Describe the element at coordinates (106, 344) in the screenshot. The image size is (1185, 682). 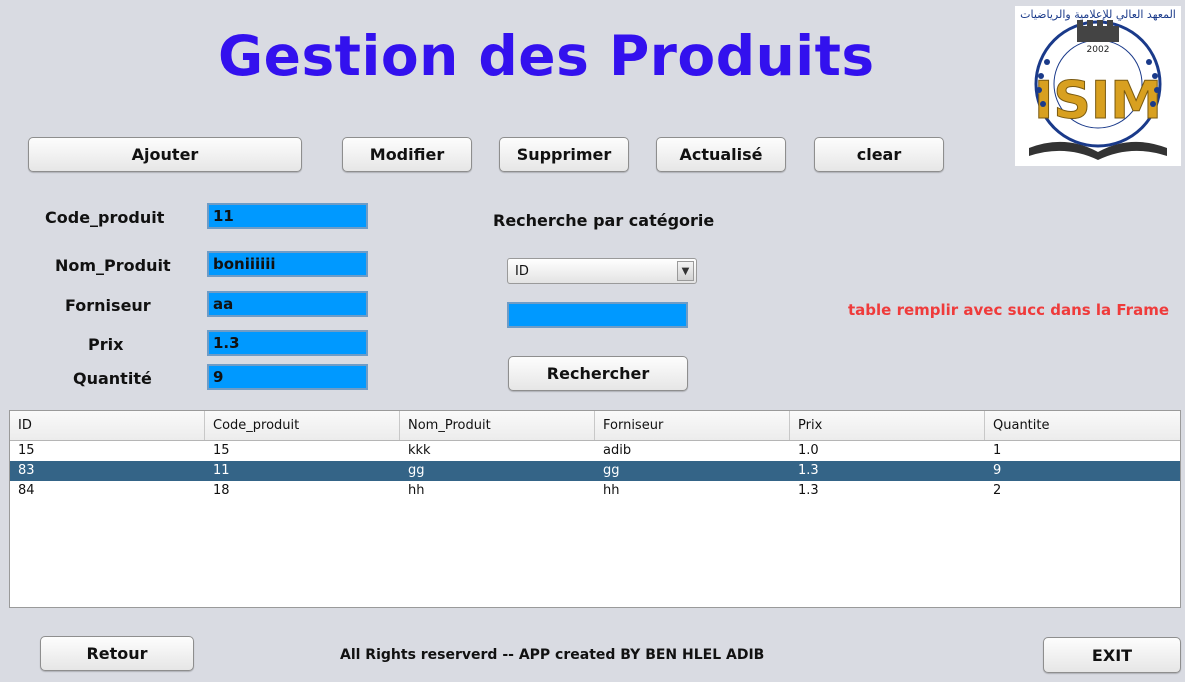
I see `prix-label: Prix` at that location.